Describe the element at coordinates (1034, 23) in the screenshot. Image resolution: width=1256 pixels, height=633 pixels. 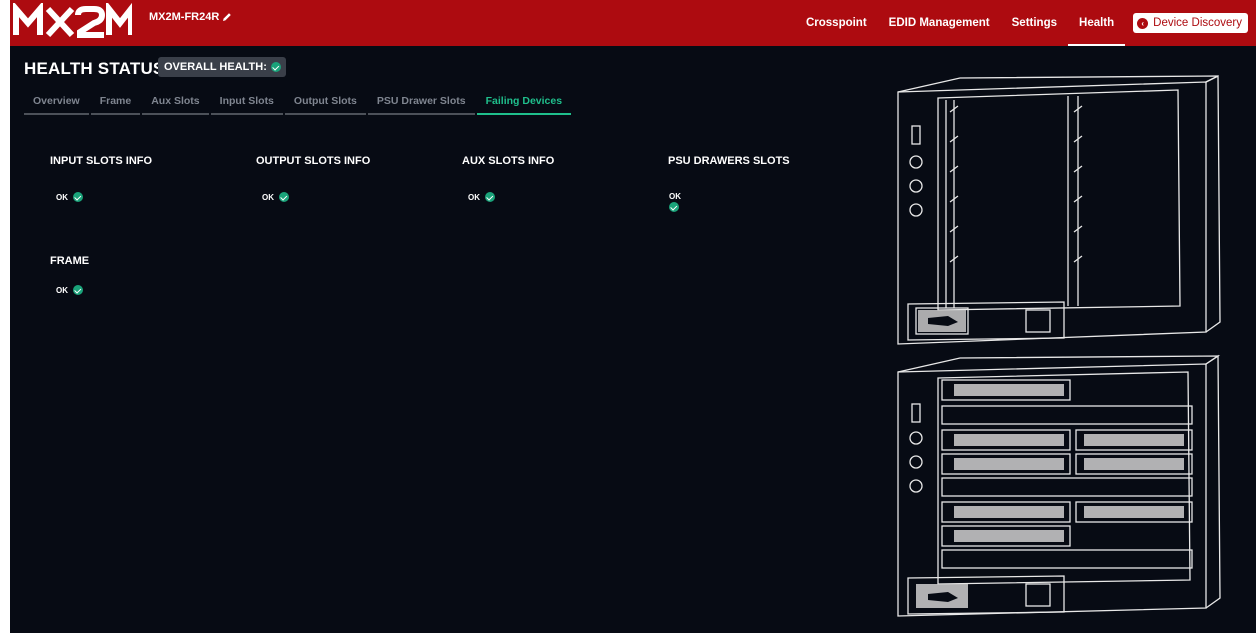
I see `nav-settings: Settings` at that location.